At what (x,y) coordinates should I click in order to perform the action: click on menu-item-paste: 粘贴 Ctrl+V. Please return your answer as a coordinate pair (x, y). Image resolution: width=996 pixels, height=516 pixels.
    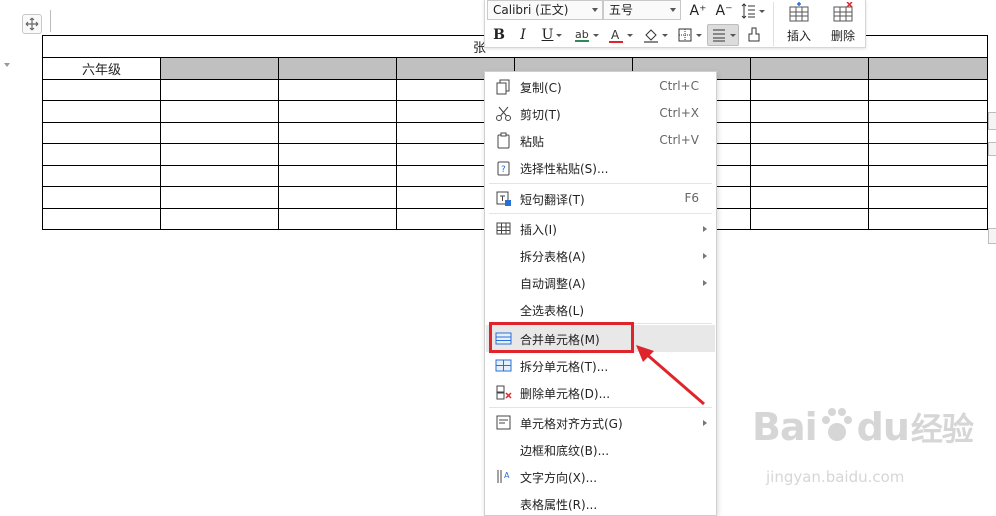
    Looking at the image, I should click on (600, 140).